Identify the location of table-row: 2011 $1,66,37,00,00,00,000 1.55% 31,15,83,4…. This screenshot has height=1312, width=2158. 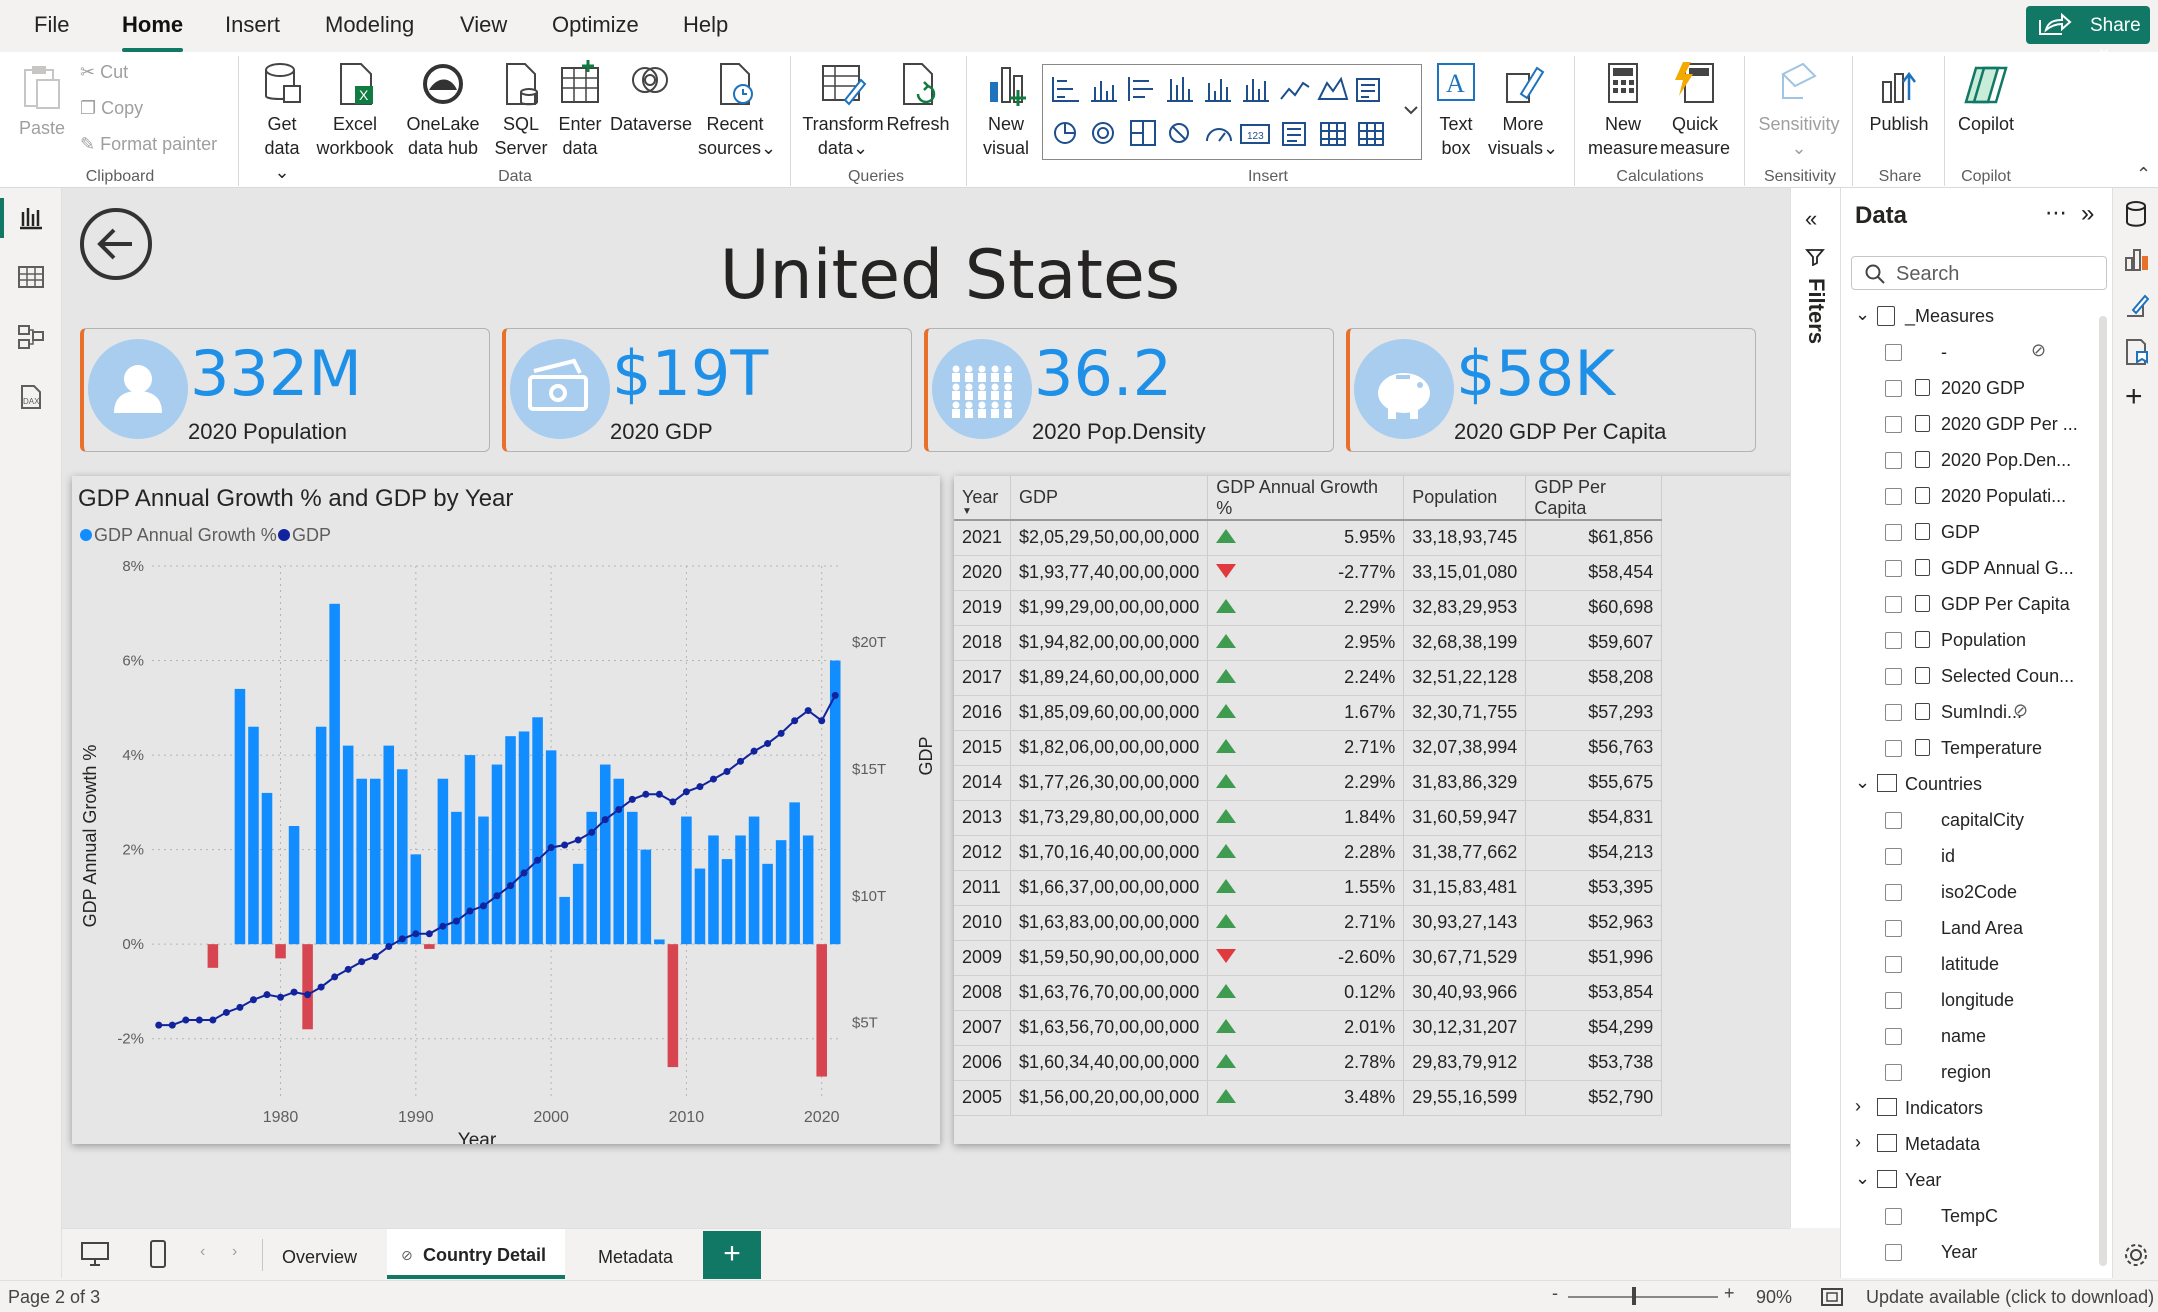
(1308, 888).